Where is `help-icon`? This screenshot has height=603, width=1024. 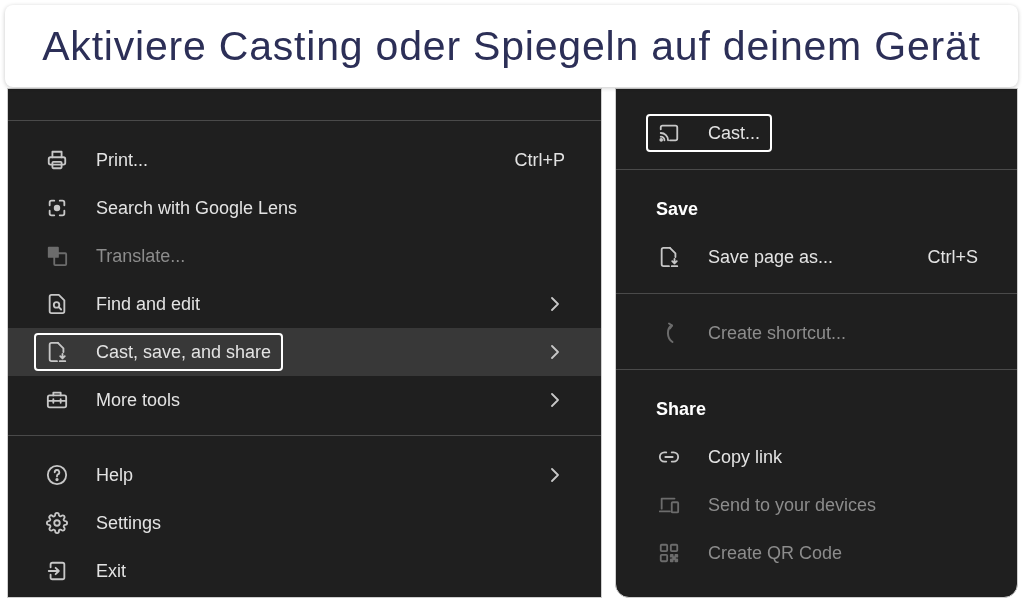
help-icon is located at coordinates (57, 475).